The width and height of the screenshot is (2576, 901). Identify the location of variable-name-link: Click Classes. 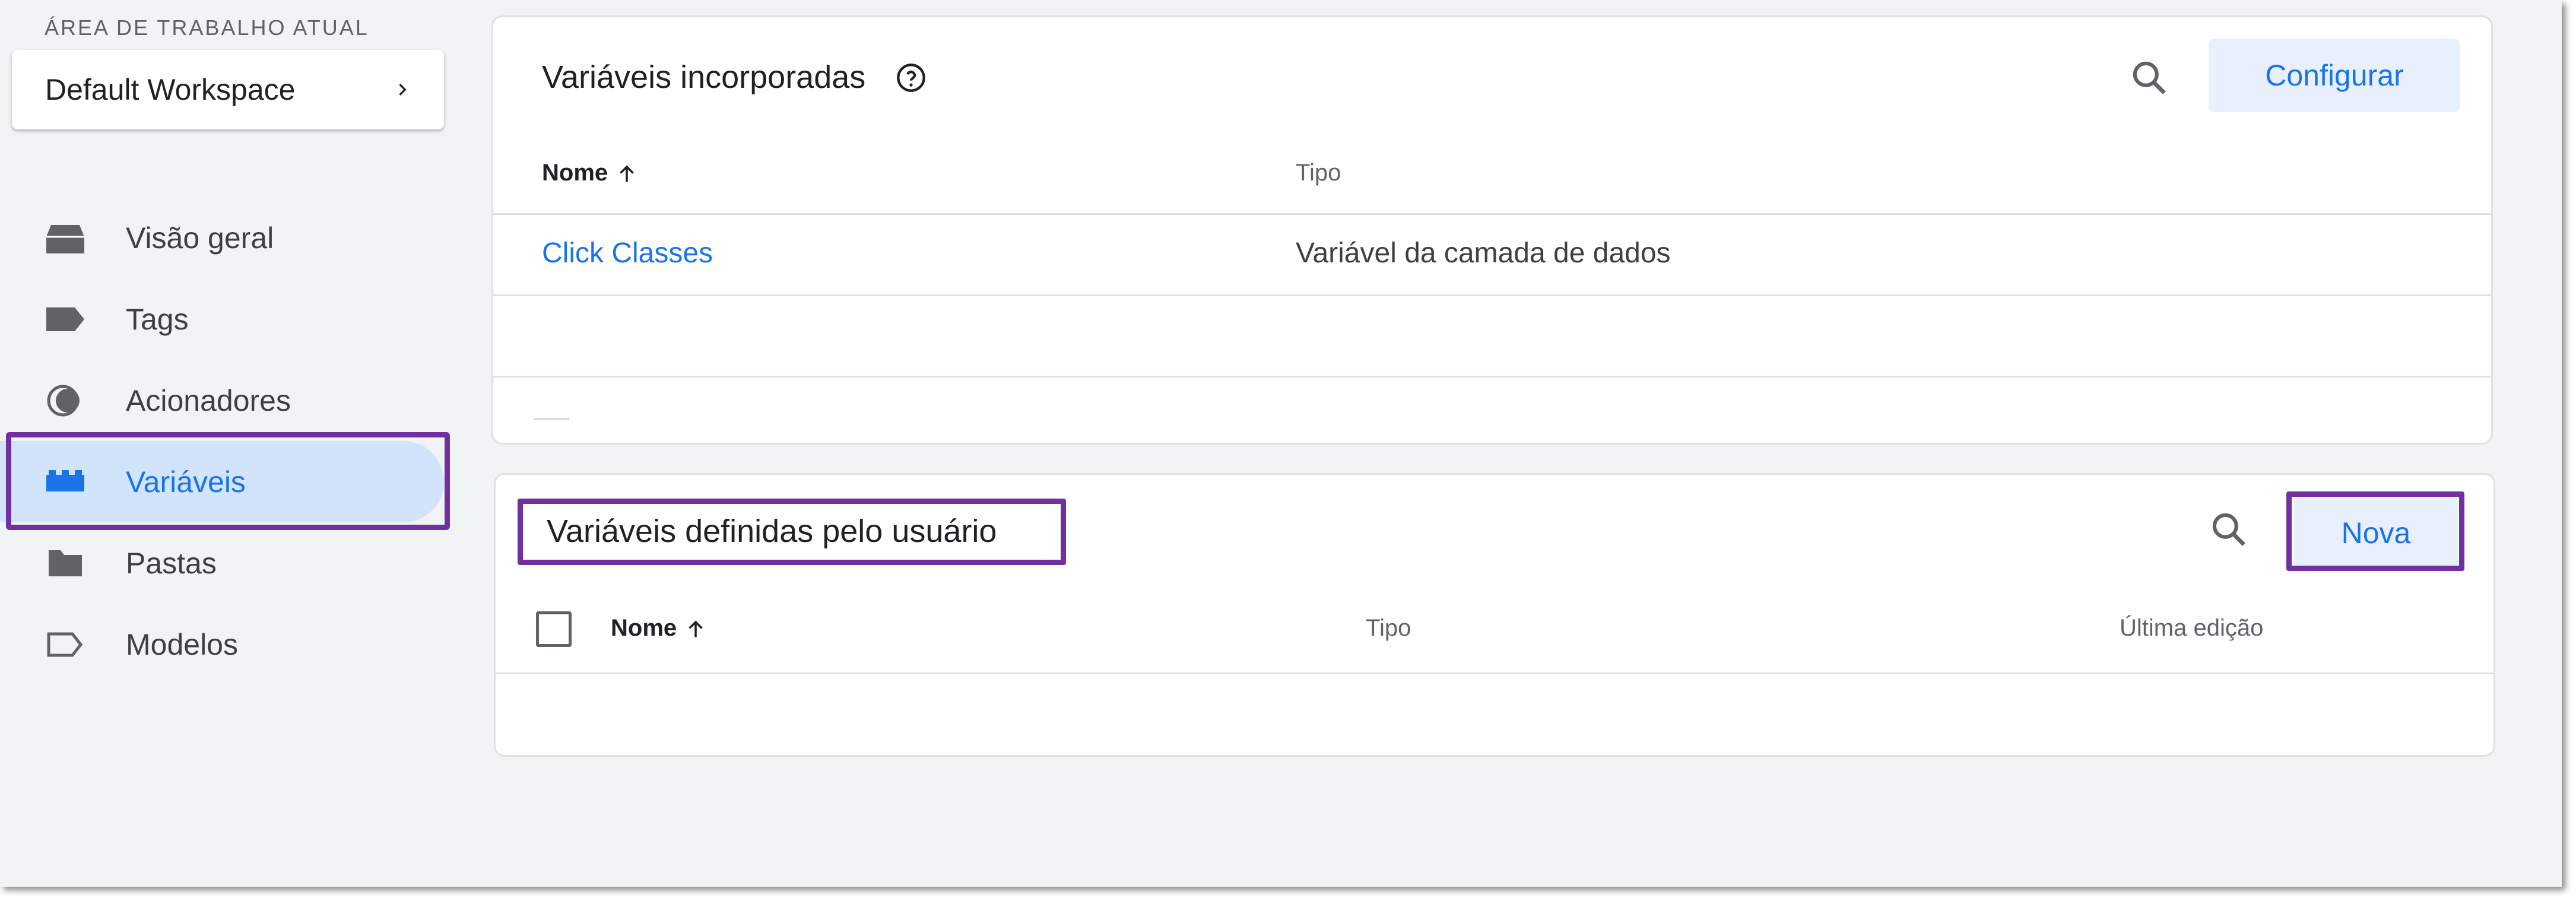
(627, 253).